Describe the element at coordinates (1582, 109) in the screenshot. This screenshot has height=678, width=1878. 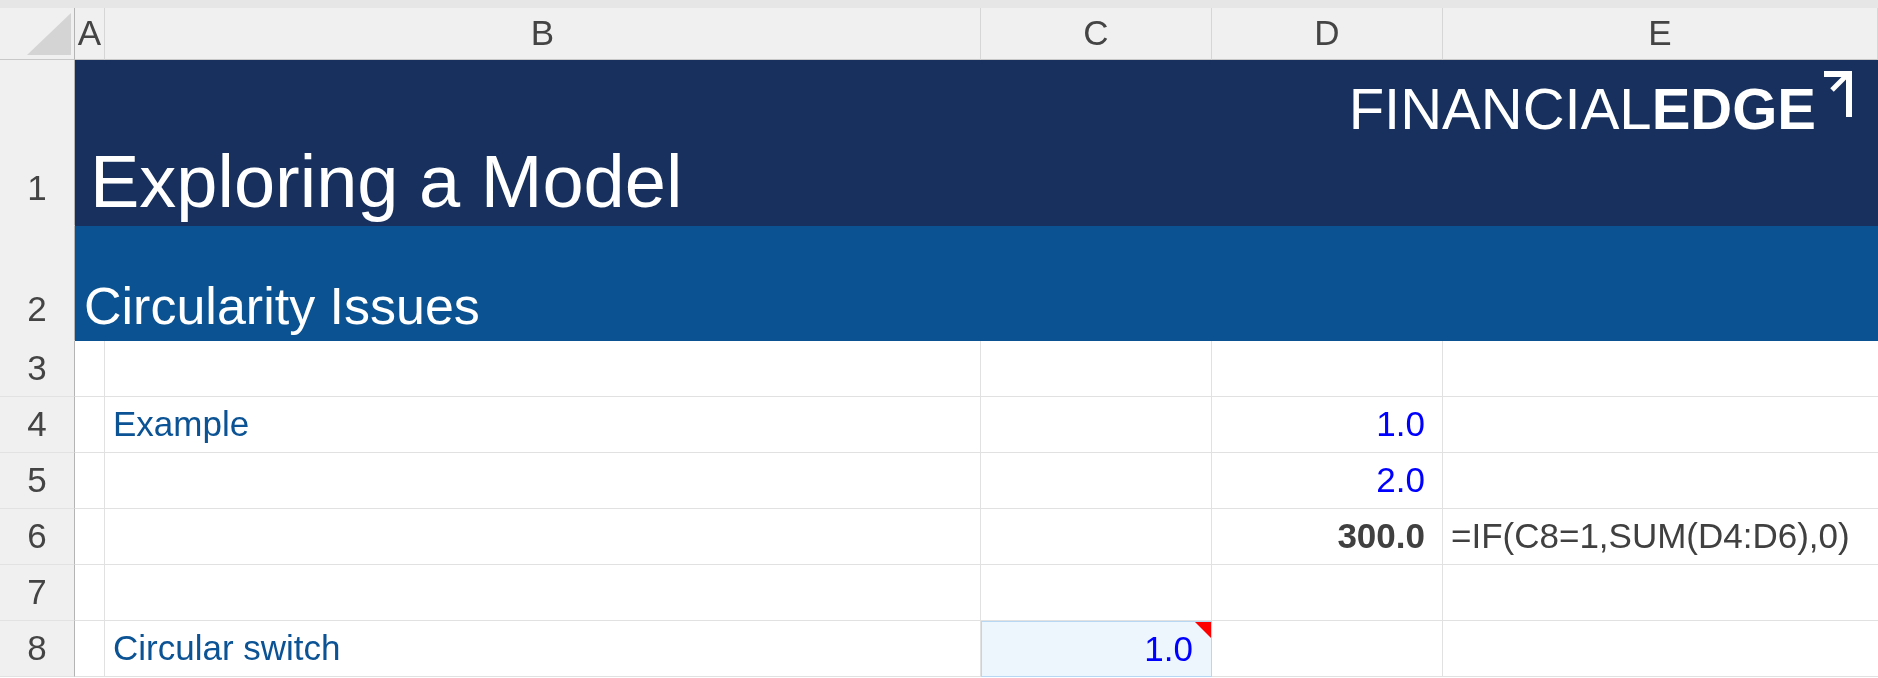
I see `logo-wordmark: FINANCIALEDGE` at that location.